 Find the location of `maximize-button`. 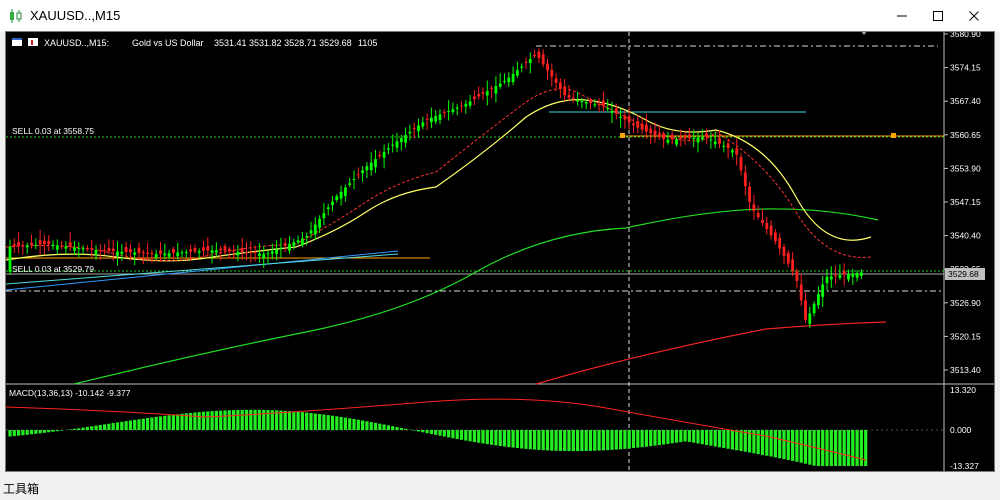

maximize-button is located at coordinates (938, 16).